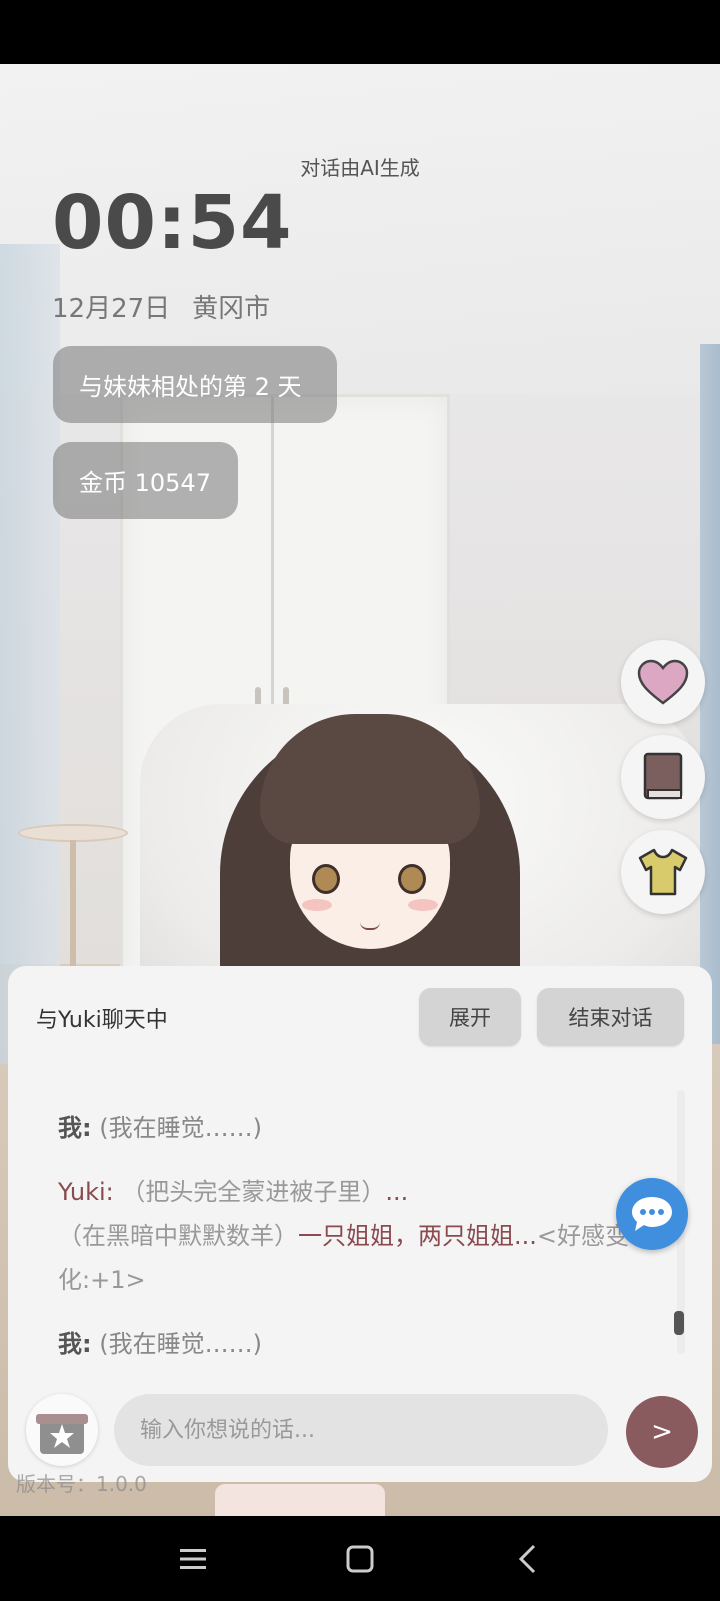 The height and width of the screenshot is (1601, 720). Describe the element at coordinates (662, 1432) in the screenshot. I see `send-button: >` at that location.